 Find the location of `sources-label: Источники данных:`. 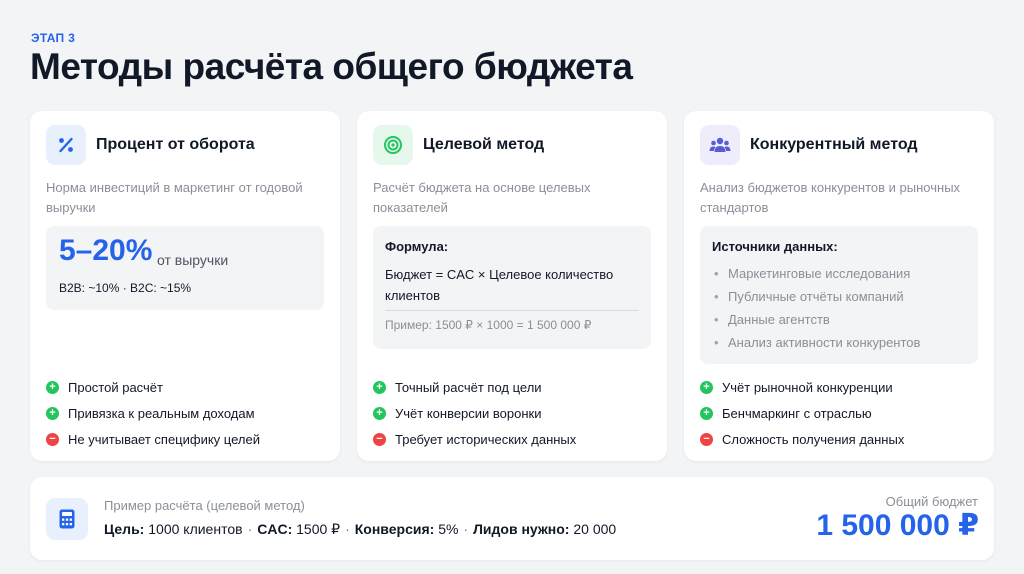

sources-label: Источники данных: is located at coordinates (775, 246).